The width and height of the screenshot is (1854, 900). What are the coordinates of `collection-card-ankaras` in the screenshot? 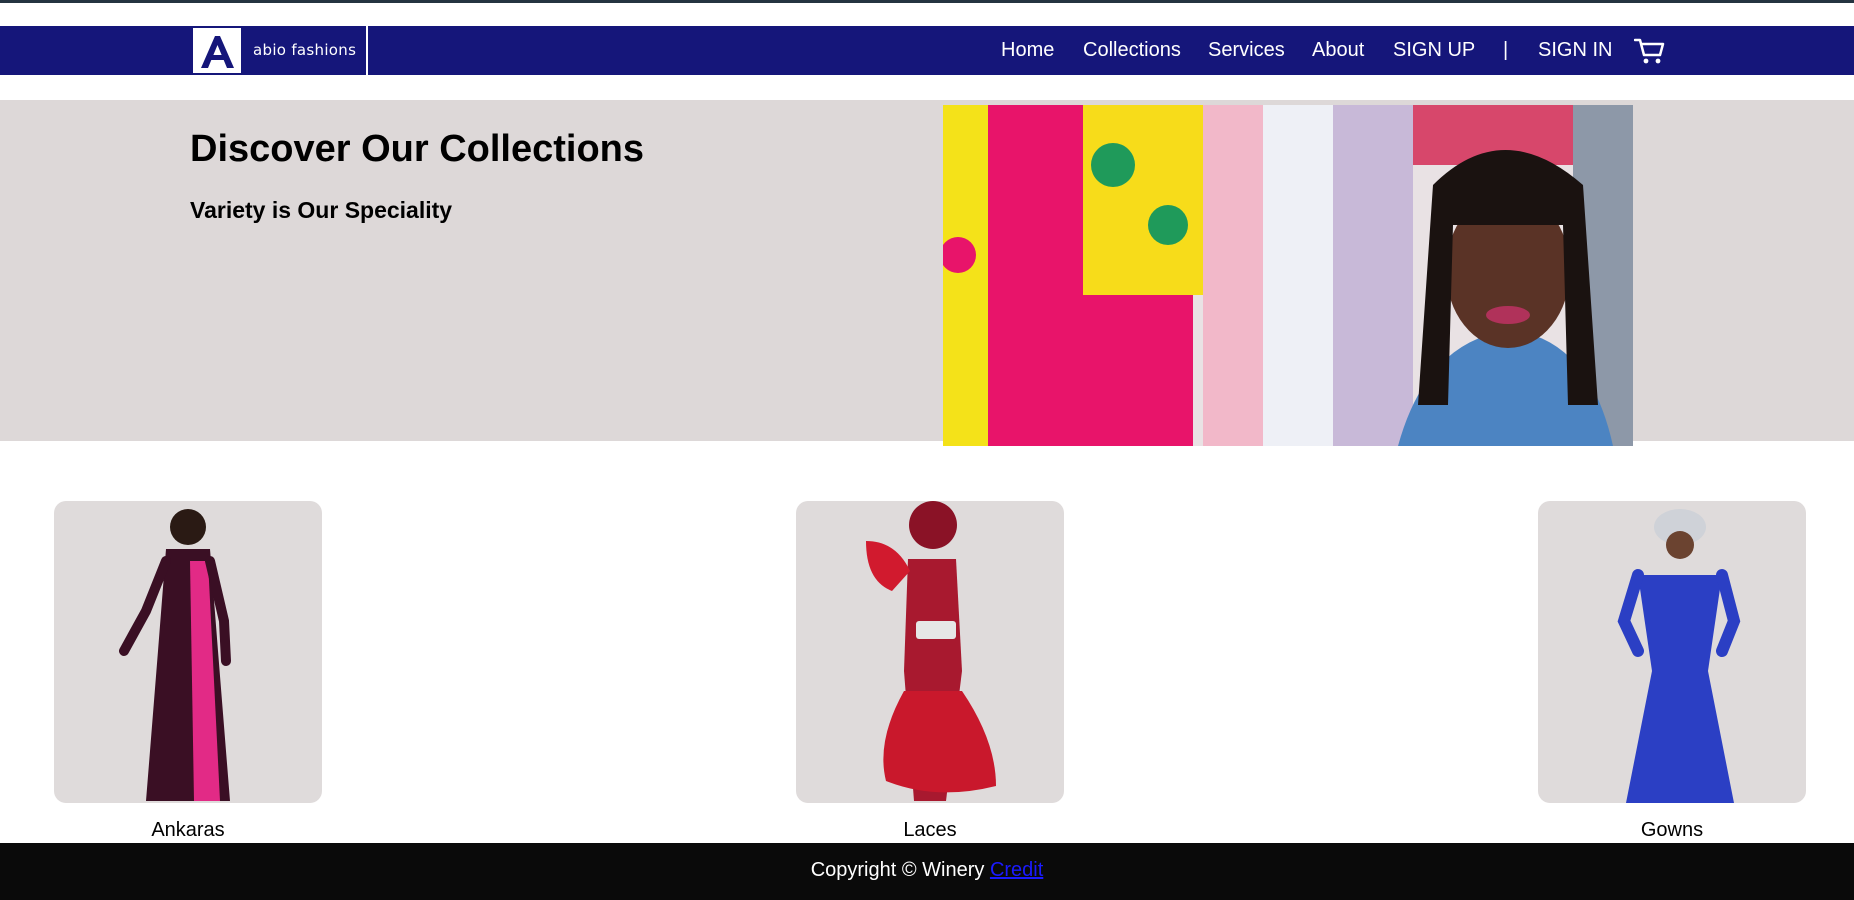 It's located at (188, 652).